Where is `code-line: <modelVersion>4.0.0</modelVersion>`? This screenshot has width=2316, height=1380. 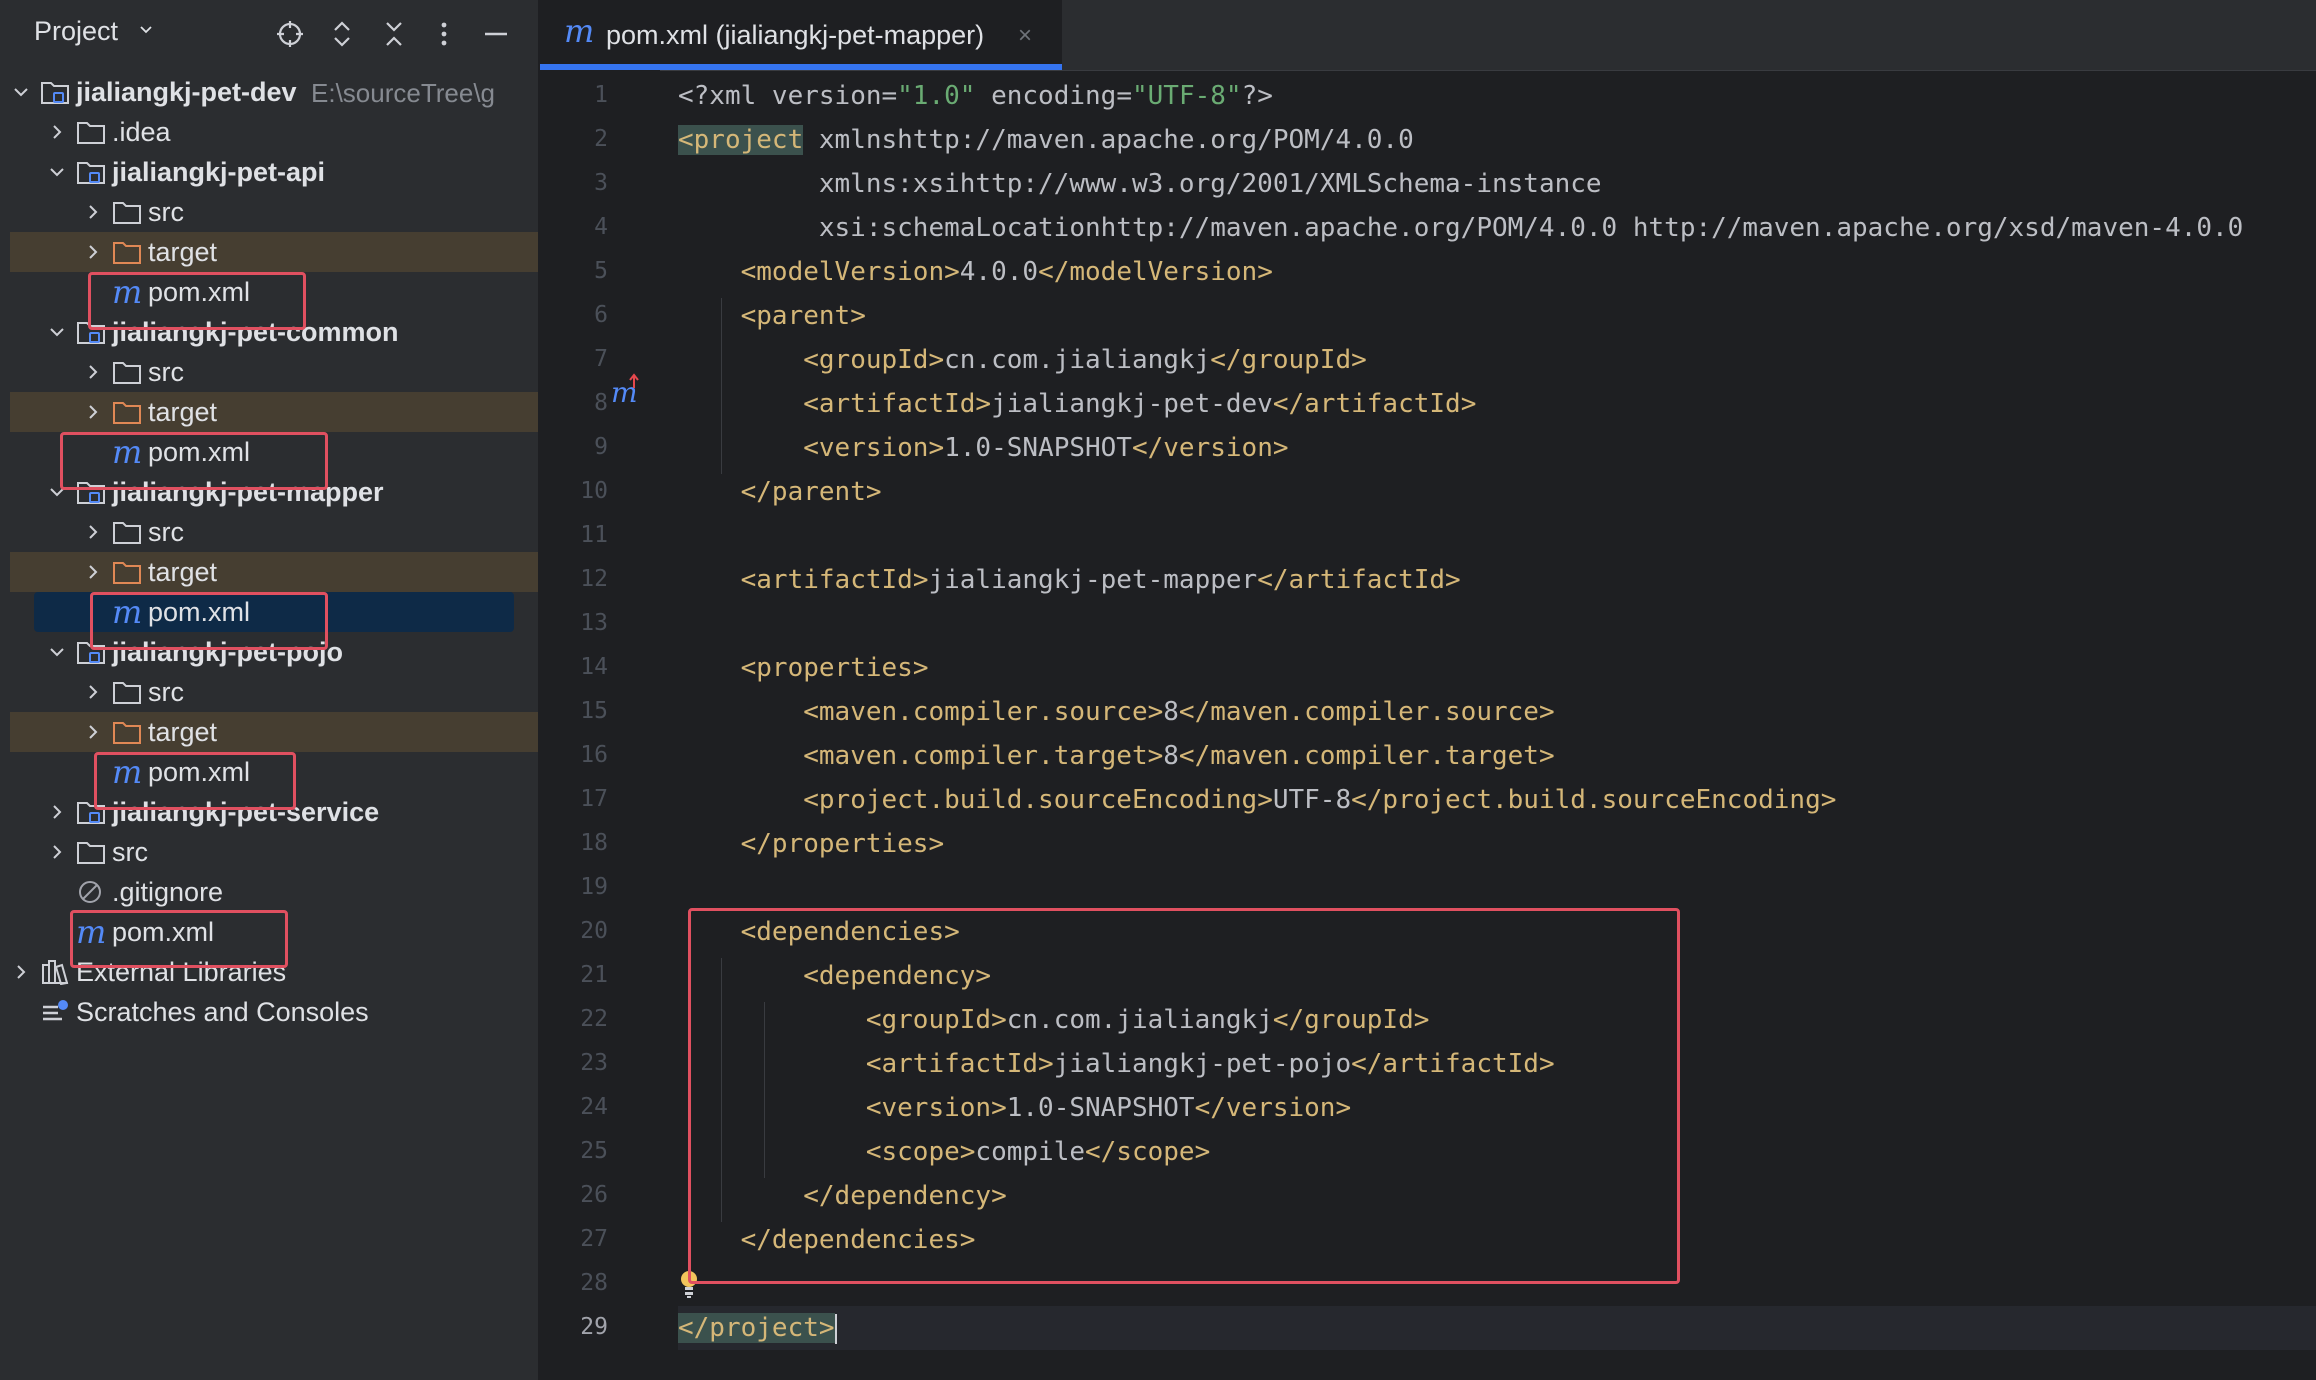 code-line: <modelVersion>4.0.0</modelVersion> is located at coordinates (975, 272).